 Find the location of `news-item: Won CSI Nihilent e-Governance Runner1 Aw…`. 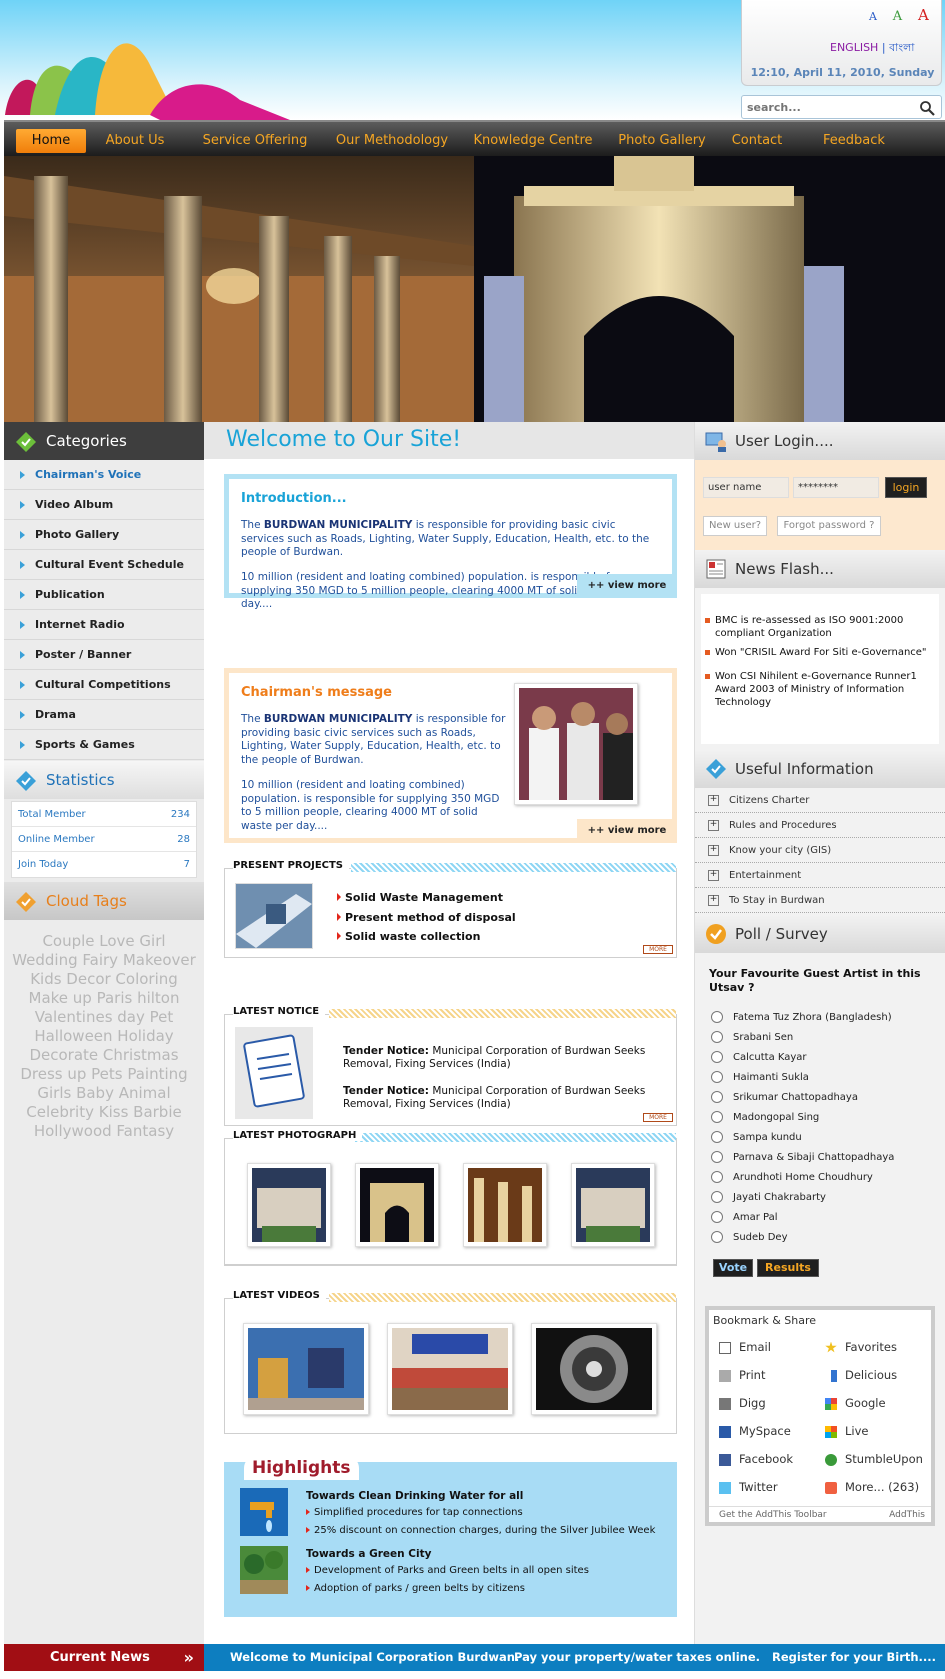

news-item: Won CSI Nihilent e-Governance Runner1 Aw… is located at coordinates (819, 689).